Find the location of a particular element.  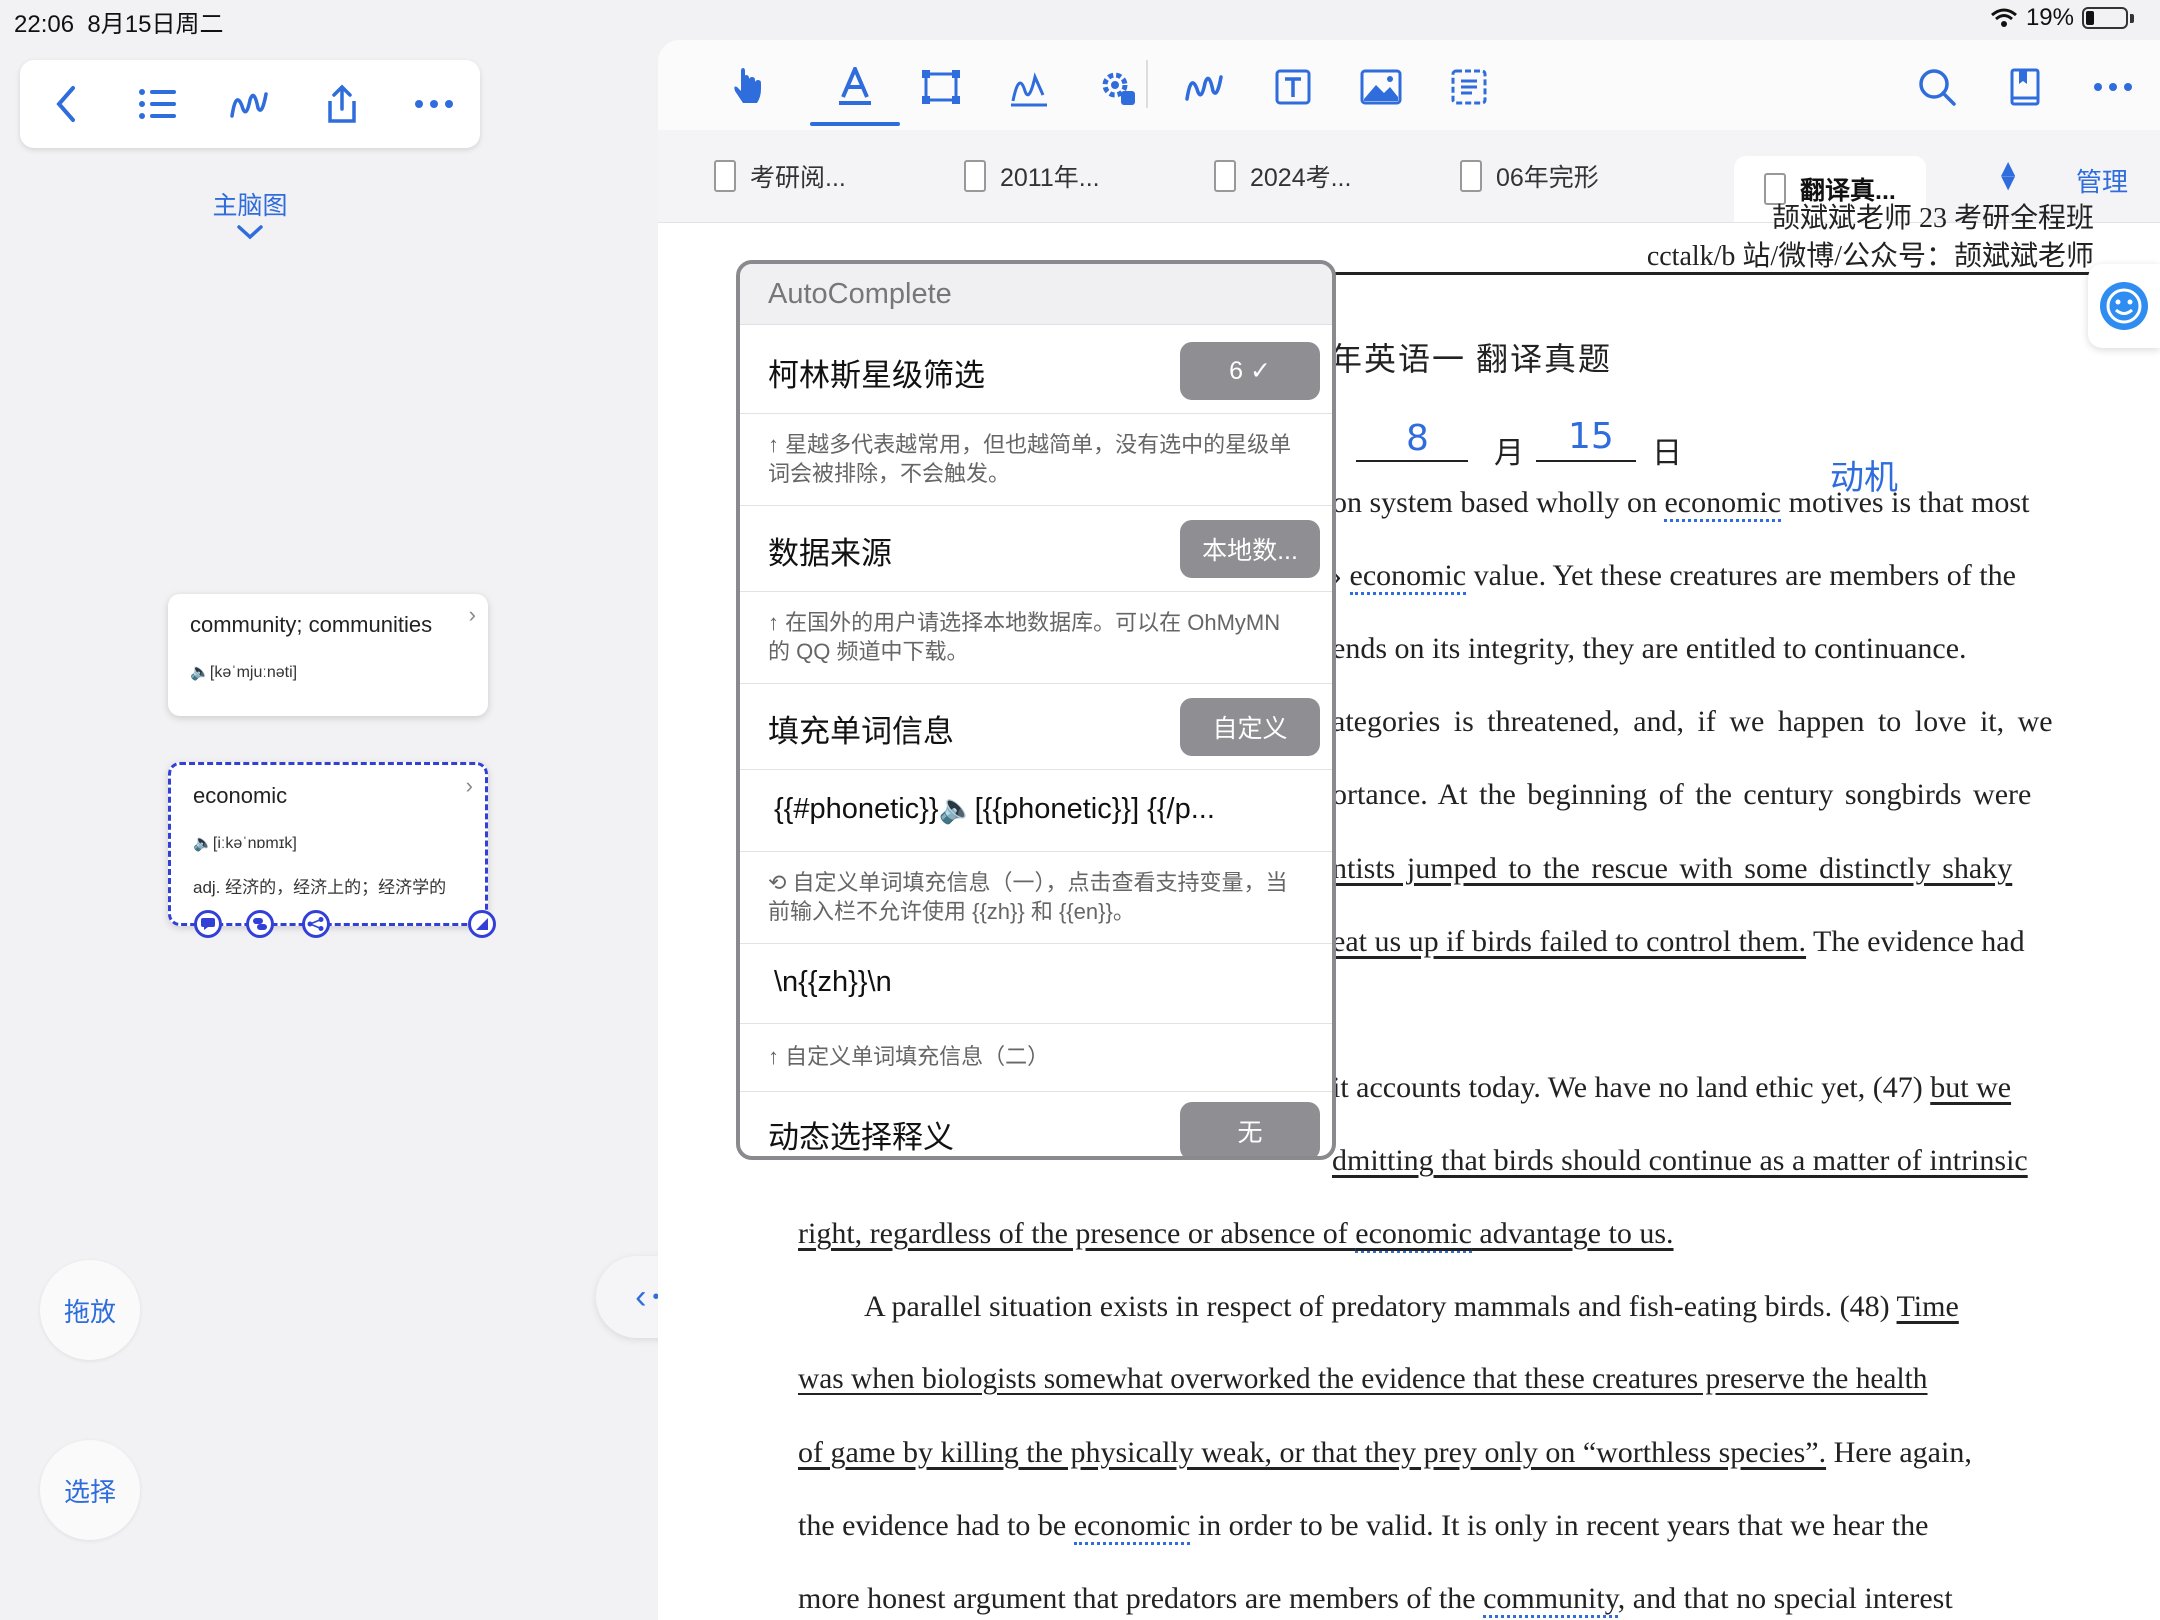

battery-percent: 19% is located at coordinates (2049, 17).